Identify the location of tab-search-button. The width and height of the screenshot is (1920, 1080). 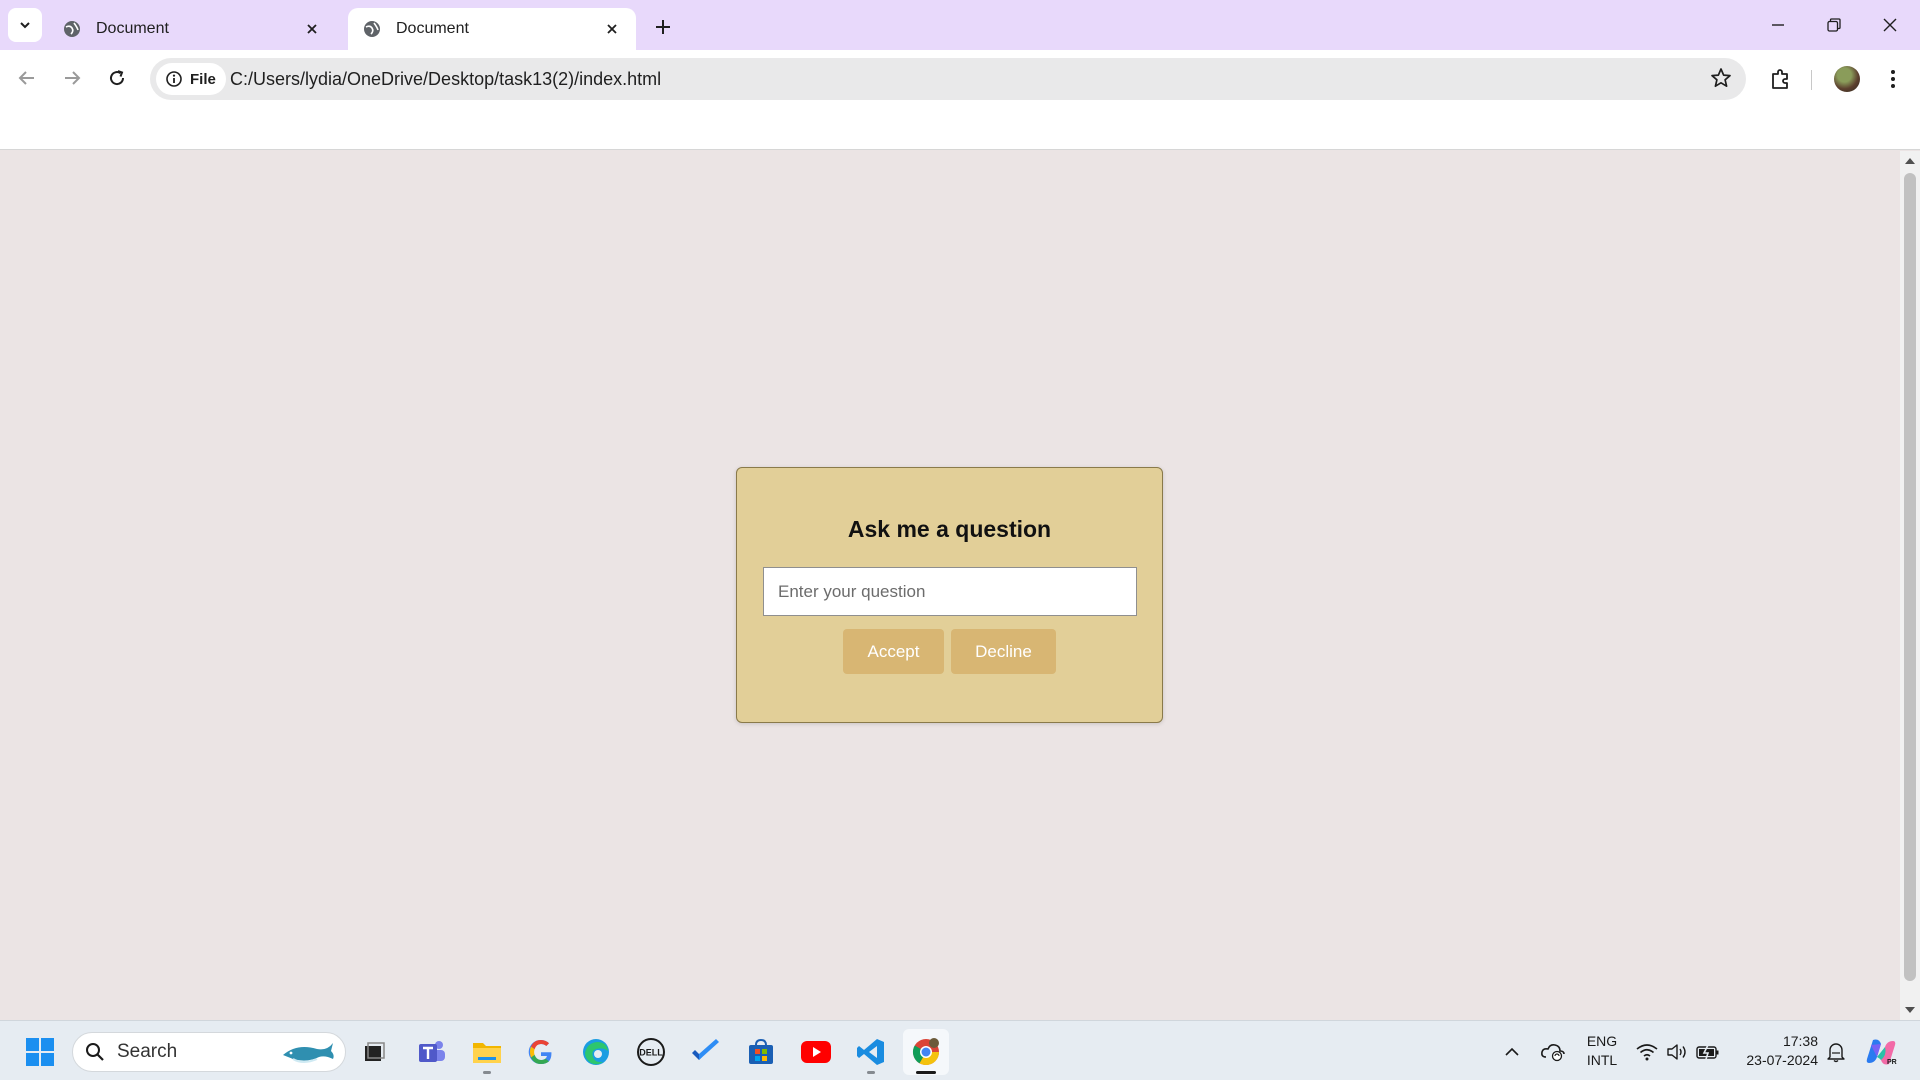
(25, 25).